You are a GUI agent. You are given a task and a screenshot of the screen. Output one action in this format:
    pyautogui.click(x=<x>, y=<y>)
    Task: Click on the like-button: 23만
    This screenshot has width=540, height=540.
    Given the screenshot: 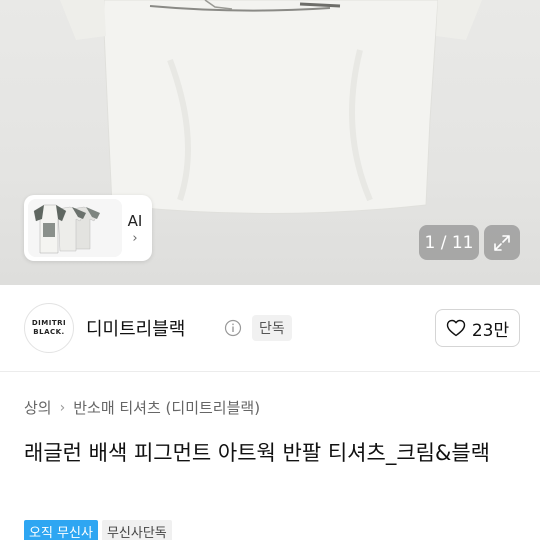 What is the action you would take?
    pyautogui.click(x=477, y=328)
    